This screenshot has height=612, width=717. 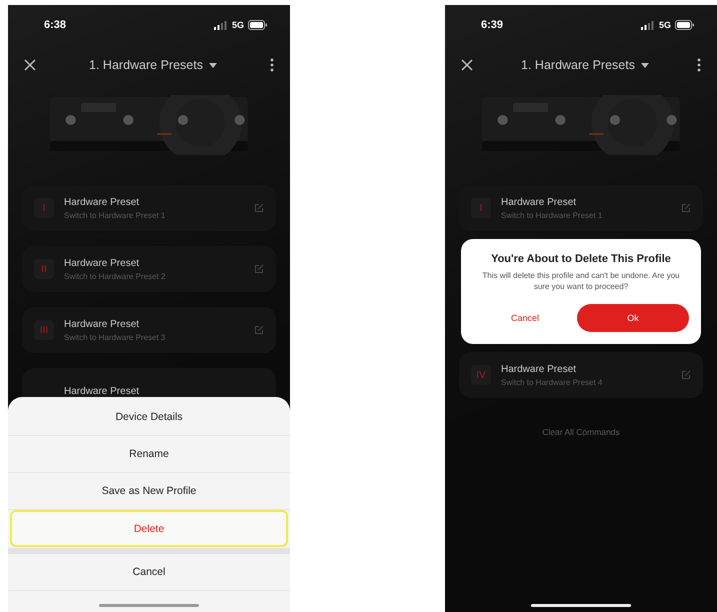 I want to click on status-time: 6:39, so click(x=492, y=25).